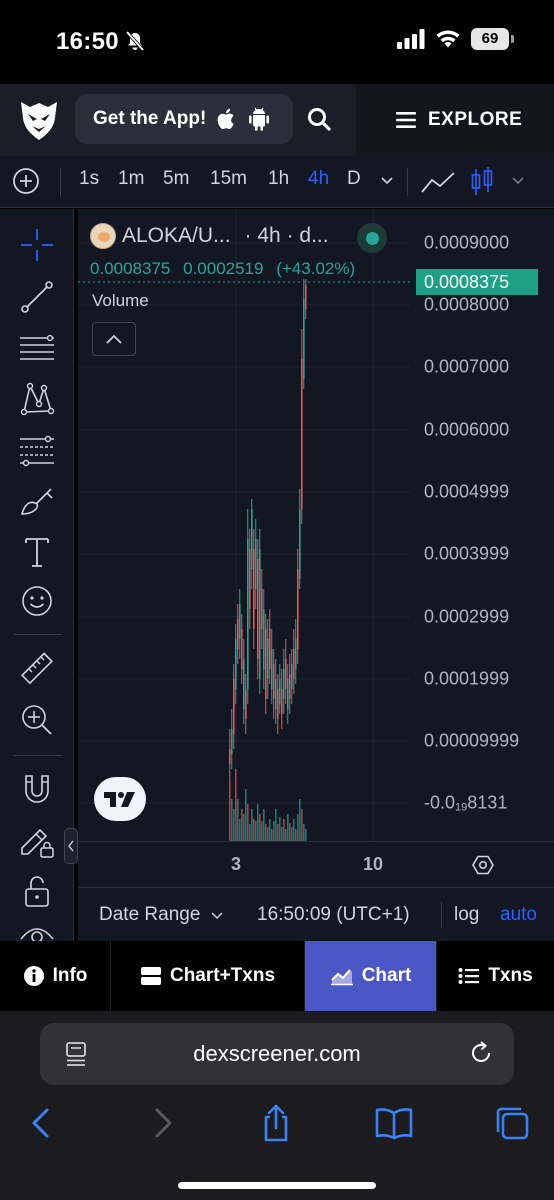  Describe the element at coordinates (26, 181) in the screenshot. I see `add-indicator-icon` at that location.